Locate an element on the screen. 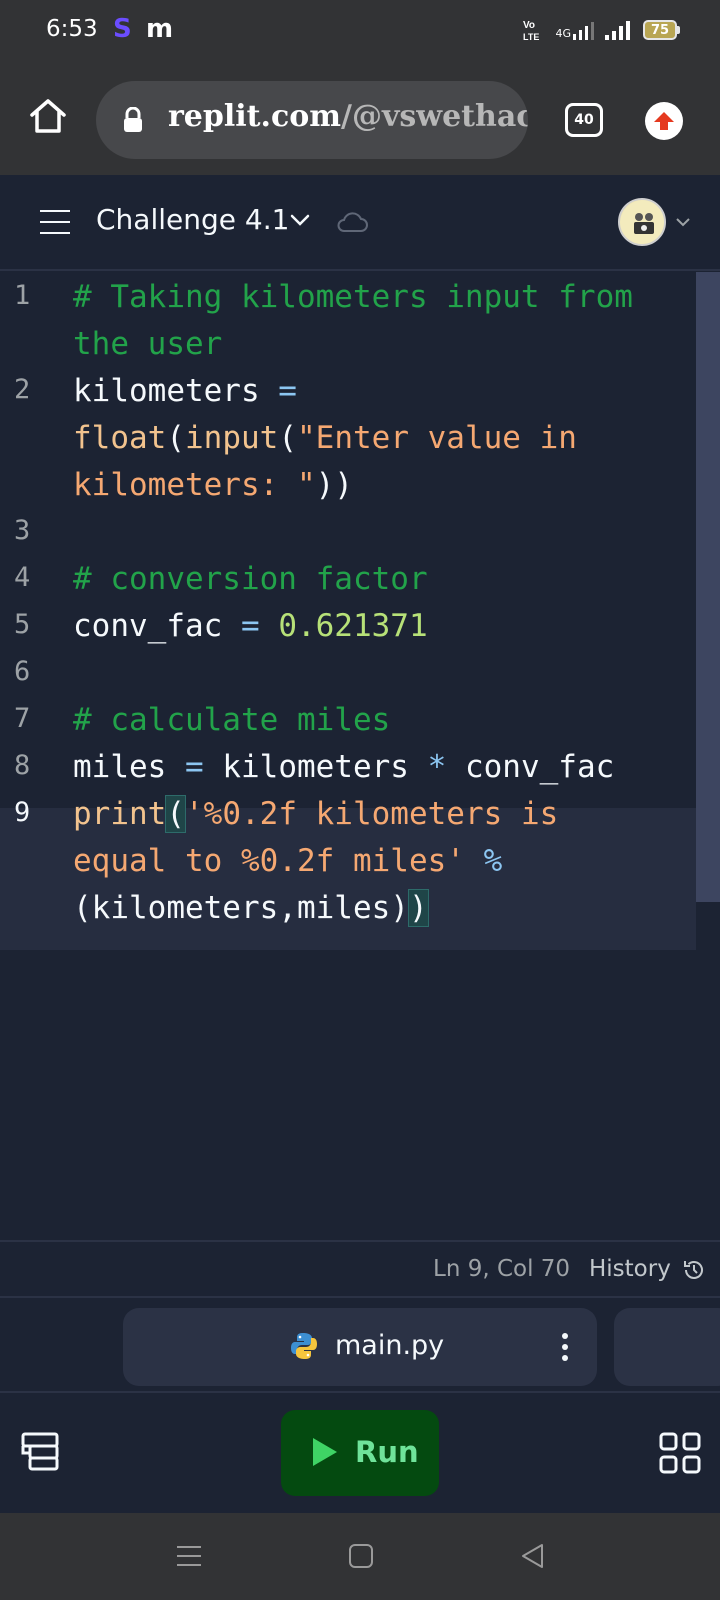  project-title: Challenge 4.1 is located at coordinates (192, 219).